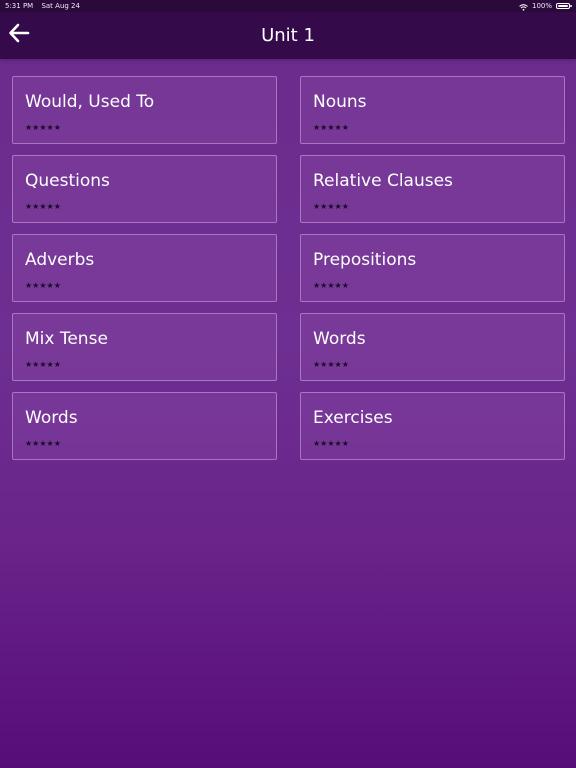  Describe the element at coordinates (60, 260) in the screenshot. I see `lesson-title: Adverbs` at that location.